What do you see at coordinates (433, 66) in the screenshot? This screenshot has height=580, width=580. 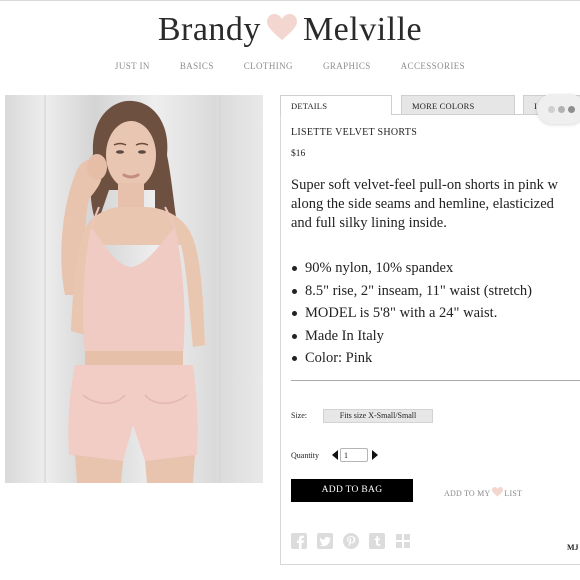 I see `nav-item-accessories: ACCESSORIES` at bounding box center [433, 66].